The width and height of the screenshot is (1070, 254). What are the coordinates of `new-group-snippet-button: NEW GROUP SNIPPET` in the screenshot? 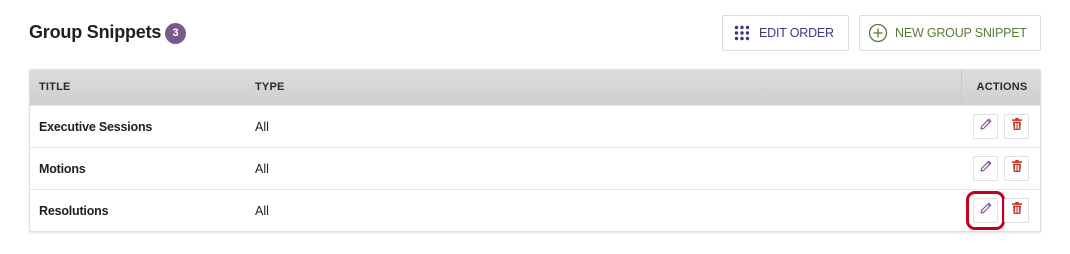 It's located at (950, 33).